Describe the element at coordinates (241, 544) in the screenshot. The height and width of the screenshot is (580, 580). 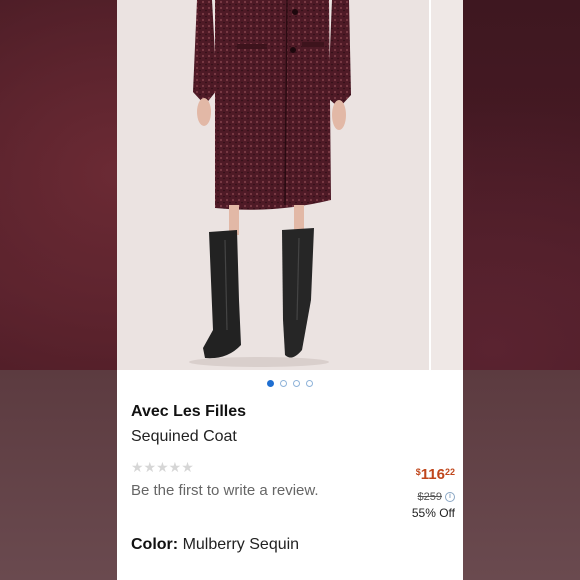
I see `color-value: Mulberry Sequin` at that location.